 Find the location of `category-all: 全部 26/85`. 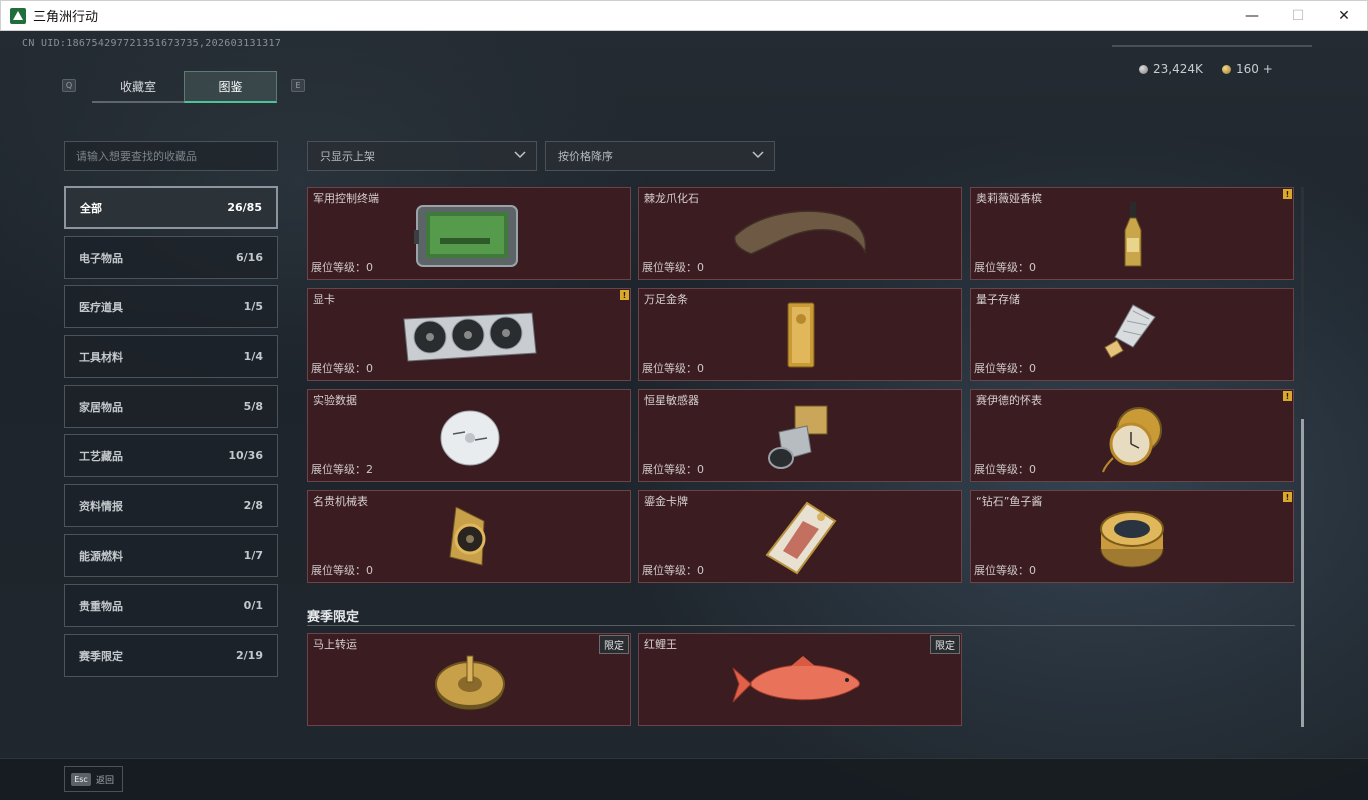

category-all: 全部 26/85 is located at coordinates (171, 207).